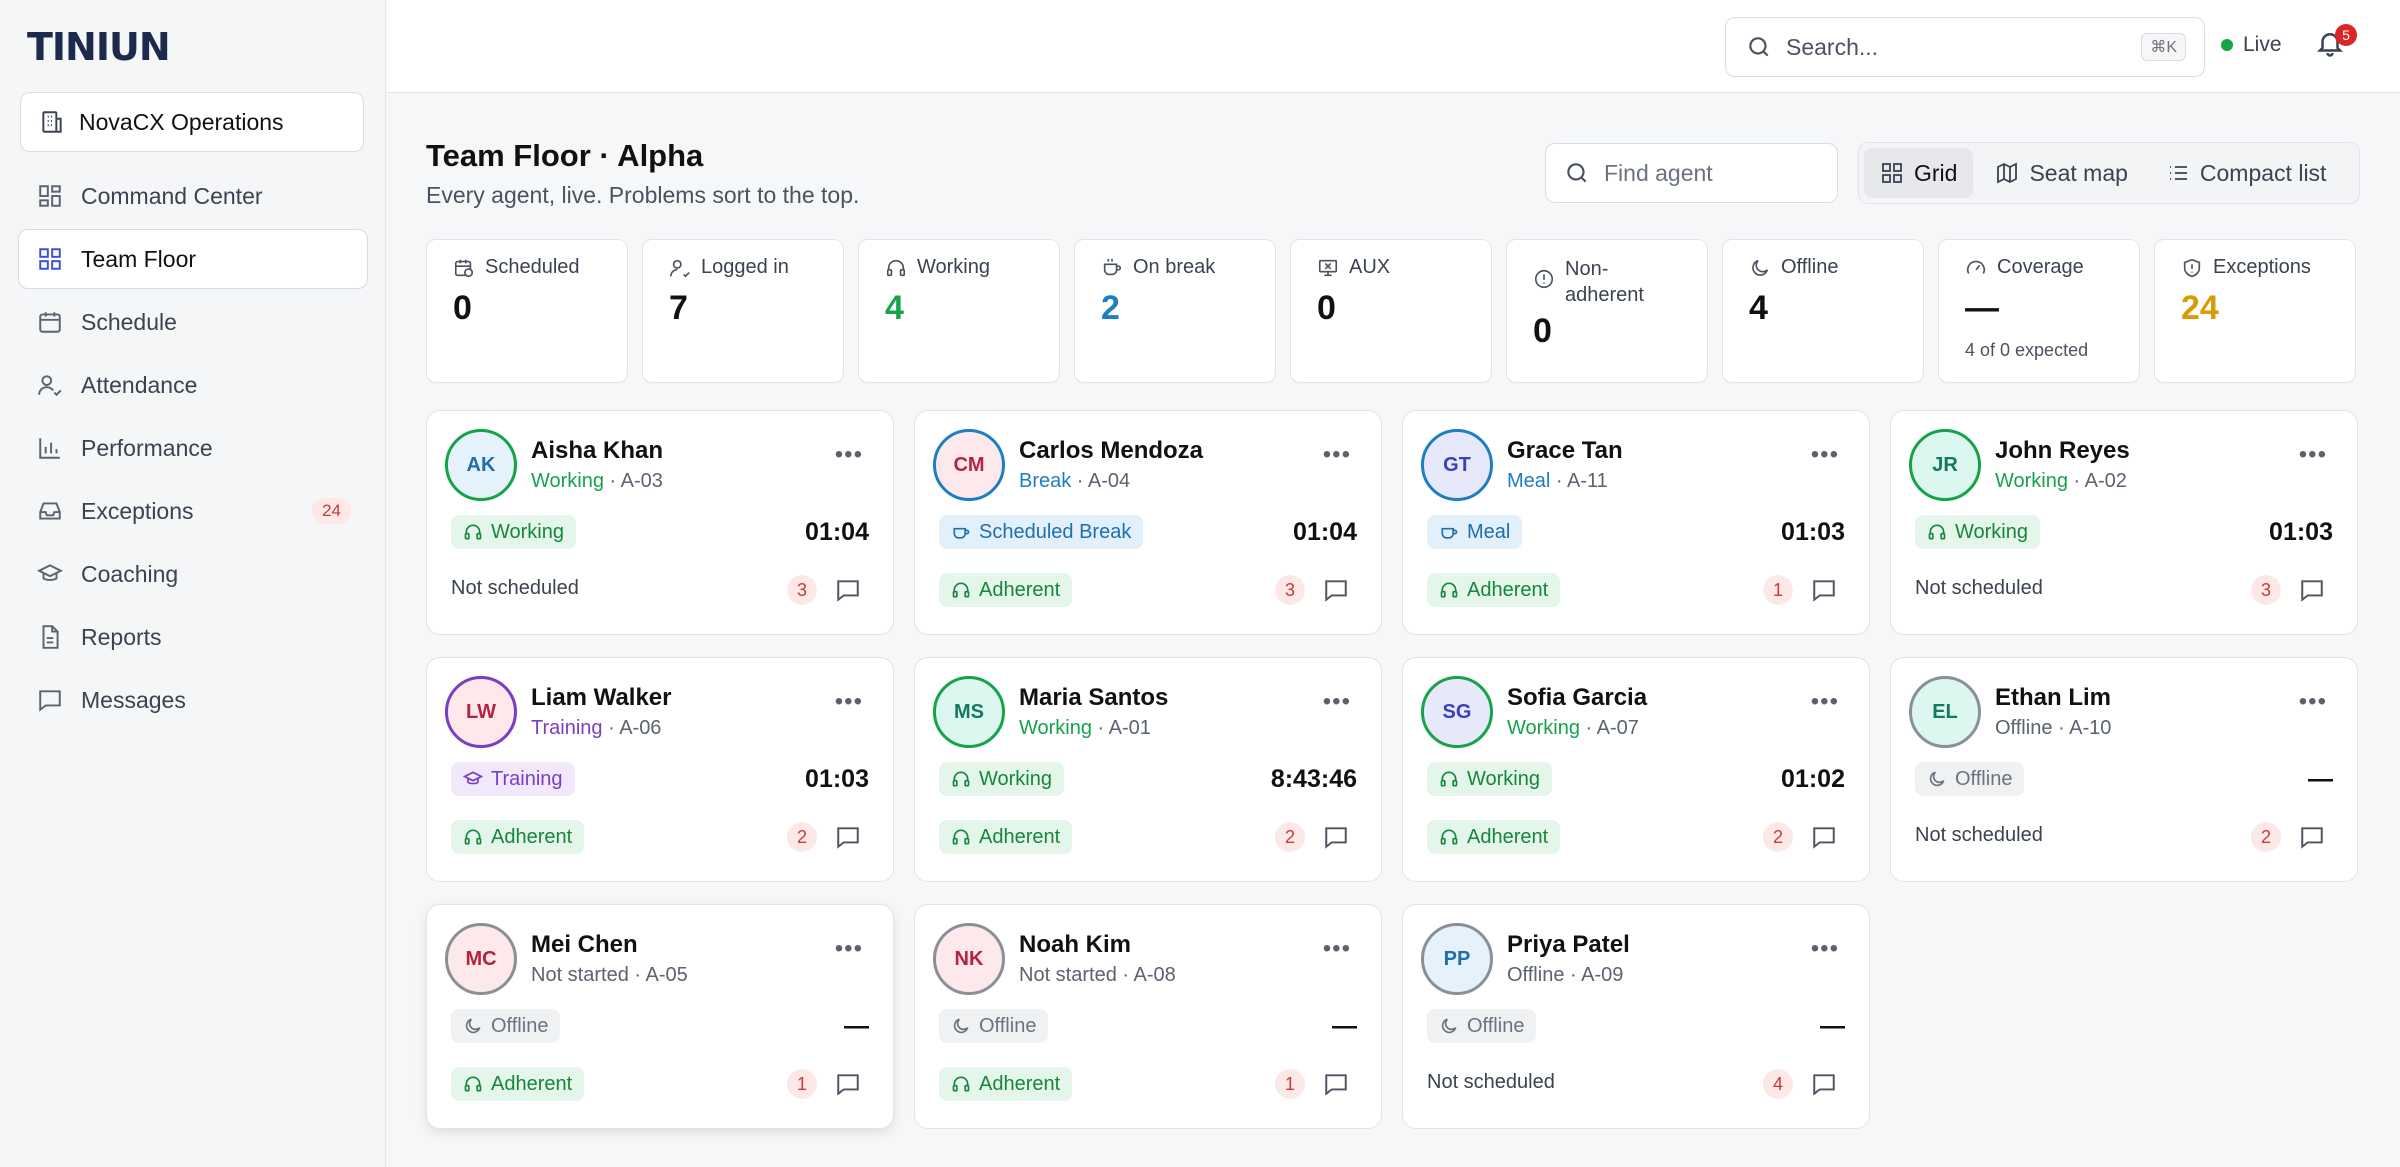 The image size is (2400, 1167). I want to click on stat-logged-in: Logged in 7, so click(743, 311).